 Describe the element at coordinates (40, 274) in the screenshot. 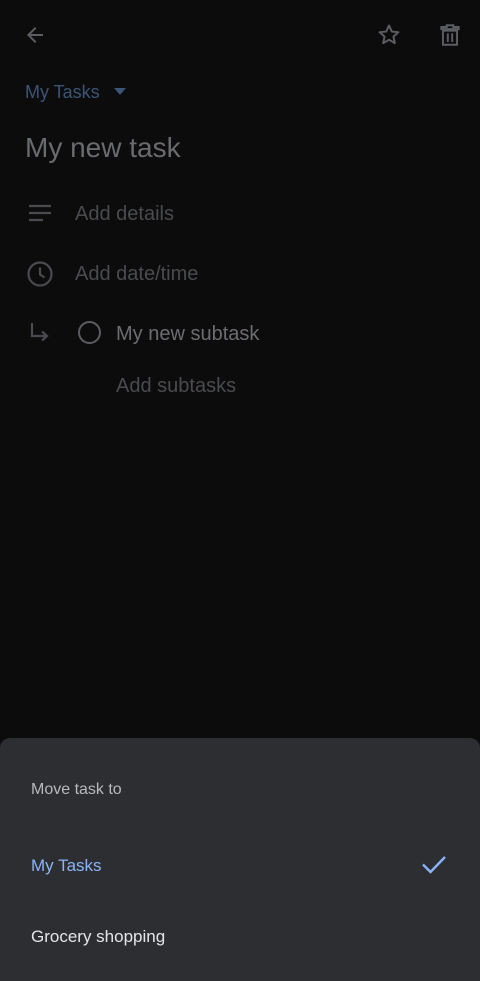

I see `clock-icon` at that location.